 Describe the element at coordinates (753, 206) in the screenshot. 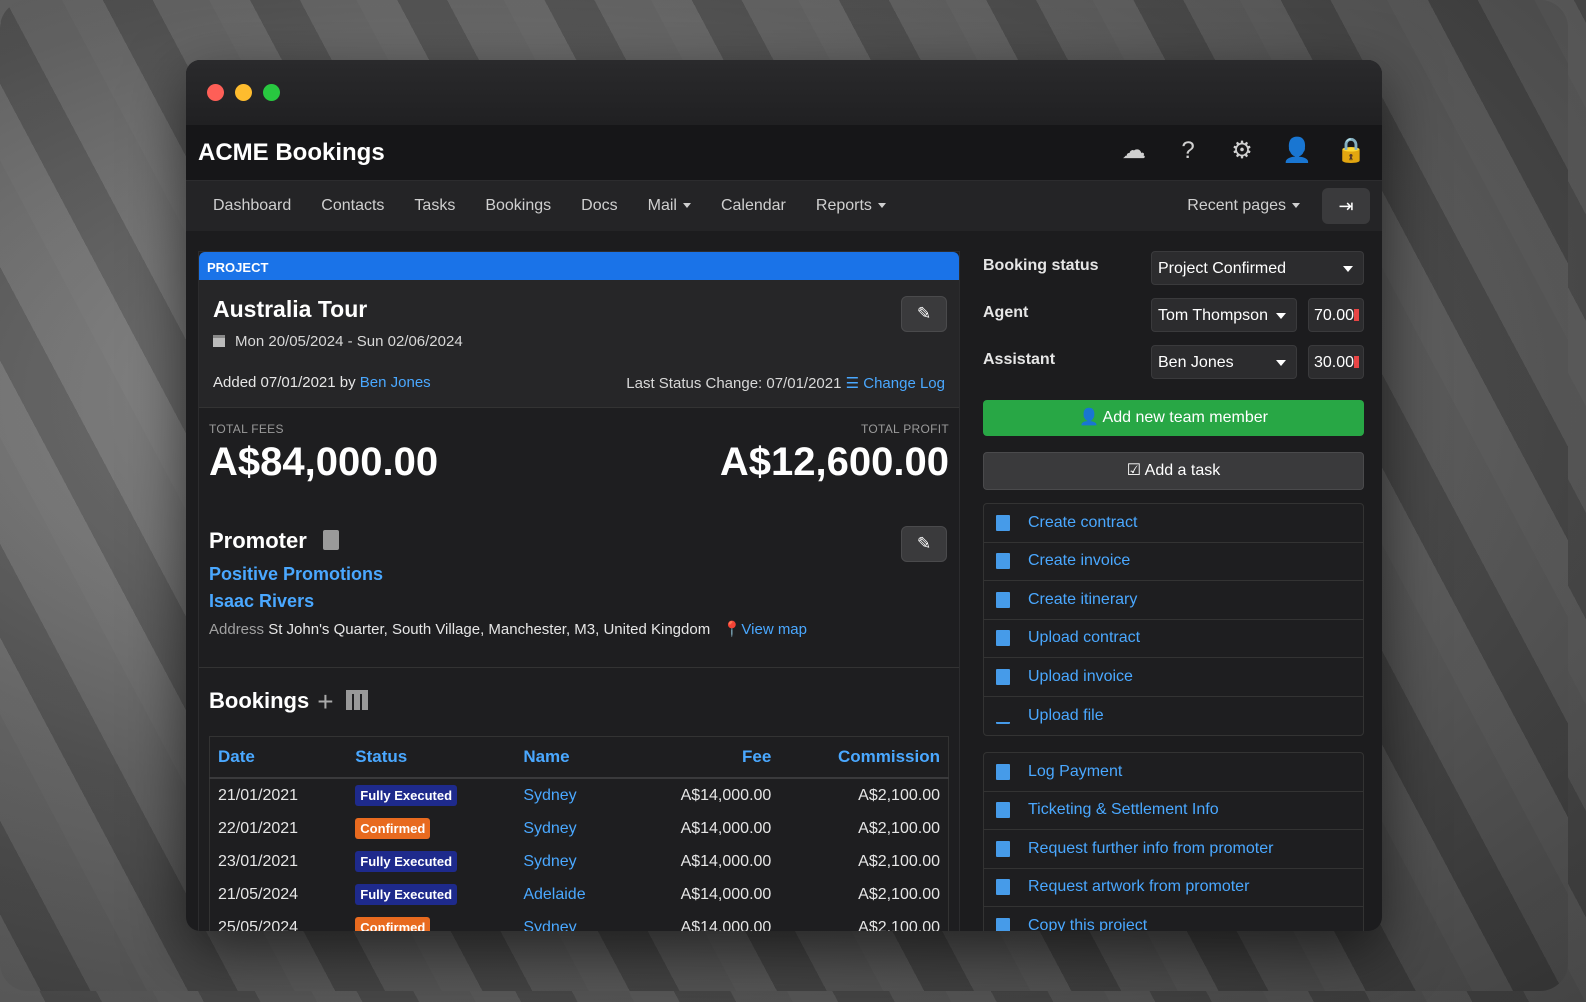

I see `nav-calendar: Calendar` at that location.